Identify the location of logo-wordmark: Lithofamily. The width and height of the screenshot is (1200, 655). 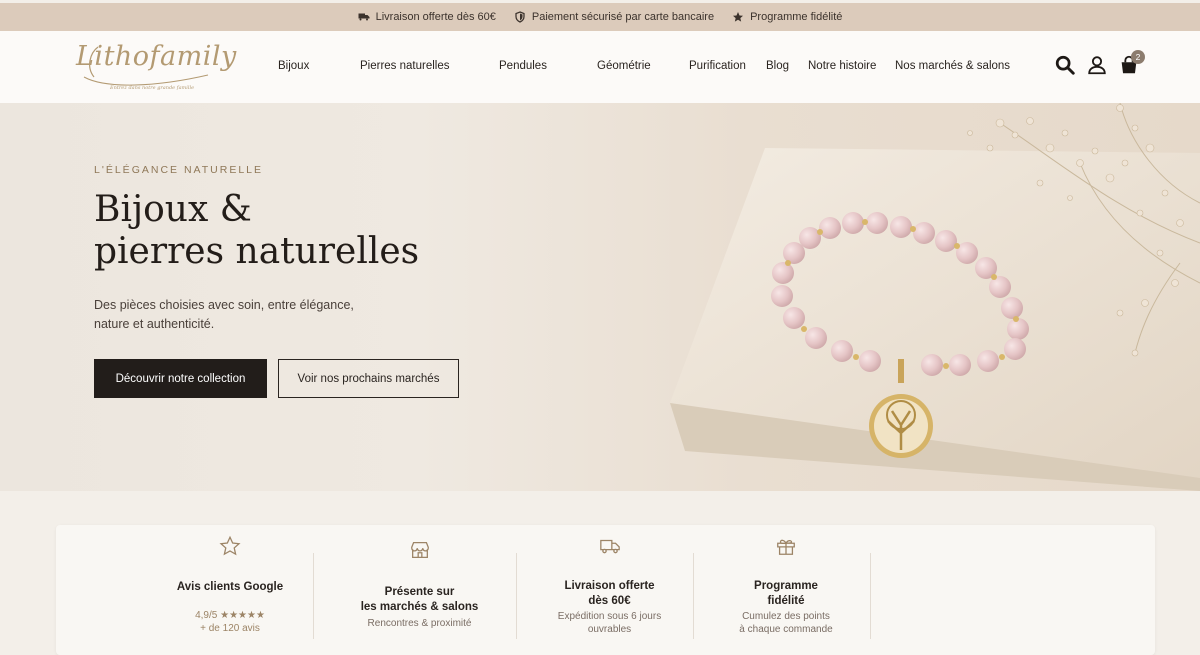
(156, 56).